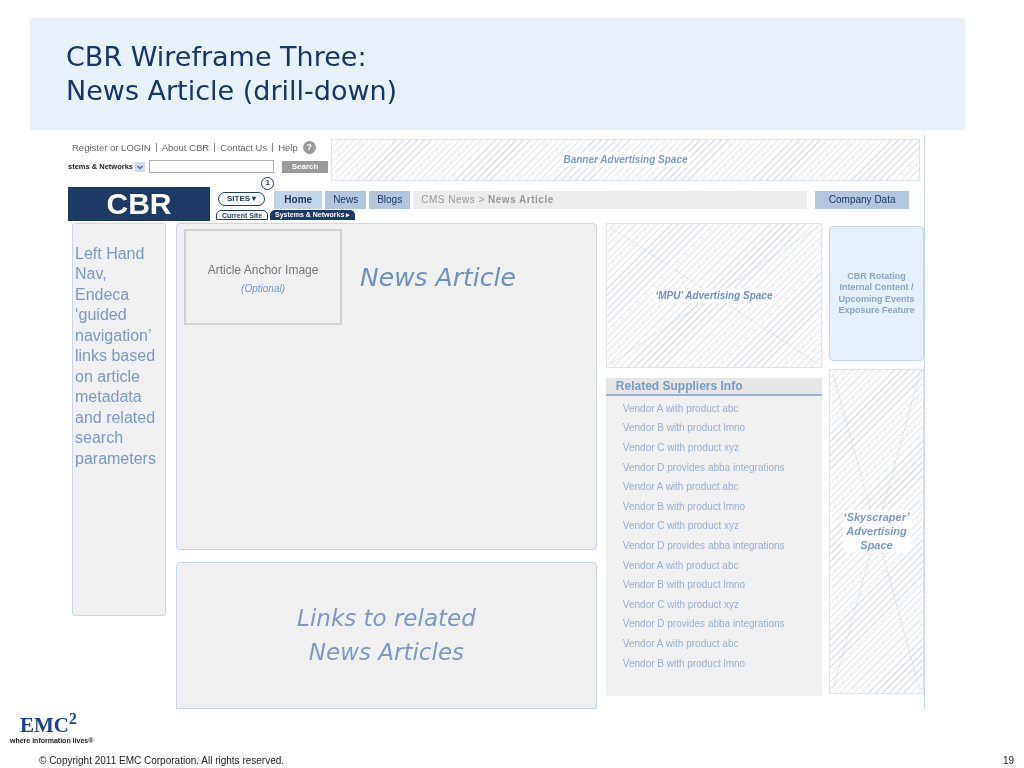 This screenshot has width=1024, height=768. I want to click on company-logo: EMC$^{2}$, so click(49, 725).